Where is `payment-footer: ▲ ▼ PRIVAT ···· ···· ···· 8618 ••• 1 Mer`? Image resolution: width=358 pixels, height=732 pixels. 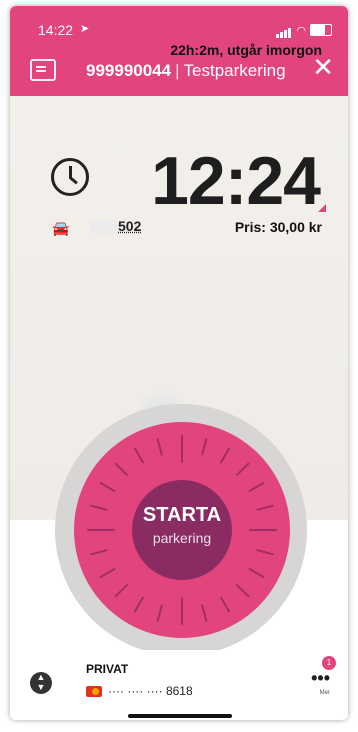 payment-footer: ▲ ▼ PRIVAT ···· ···· ···· 8618 ••• 1 Mer is located at coordinates (179, 685).